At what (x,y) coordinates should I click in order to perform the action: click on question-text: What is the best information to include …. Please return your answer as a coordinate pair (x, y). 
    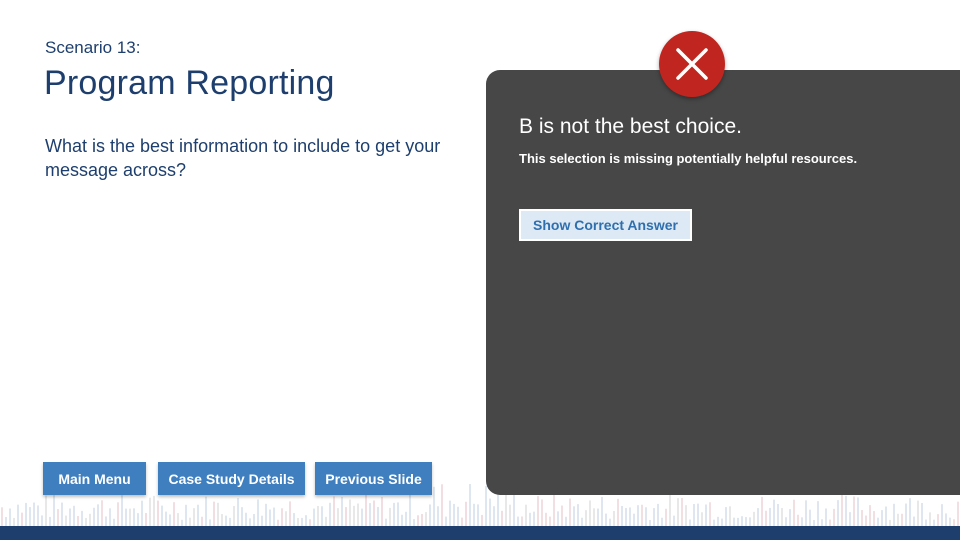
    Looking at the image, I should click on (243, 158).